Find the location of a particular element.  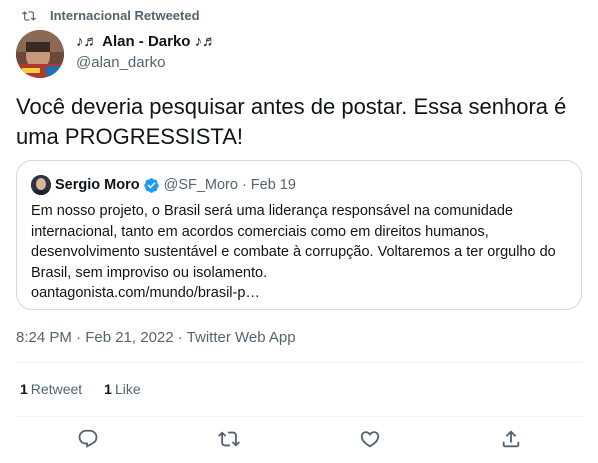

retweet-context: Internacional Retweeted is located at coordinates (111, 15).